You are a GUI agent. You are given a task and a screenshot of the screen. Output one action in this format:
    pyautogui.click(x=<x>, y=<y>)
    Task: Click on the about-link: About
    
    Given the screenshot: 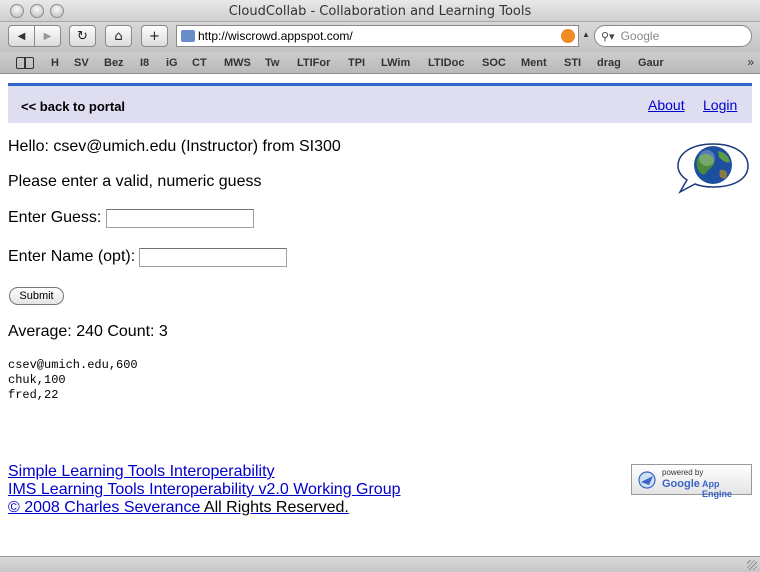 What is the action you would take?
    pyautogui.click(x=666, y=105)
    